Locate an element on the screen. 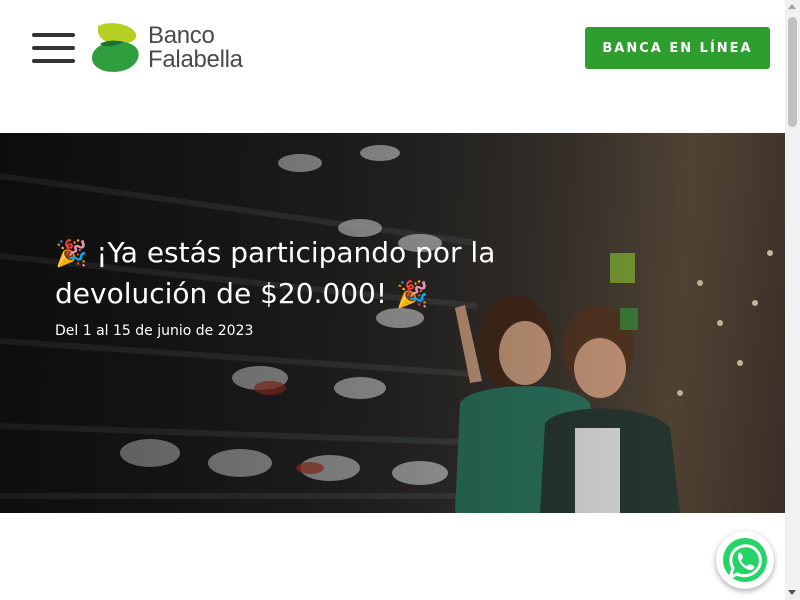 This screenshot has height=600, width=800. whatsapp-glyph-icon is located at coordinates (745, 560).